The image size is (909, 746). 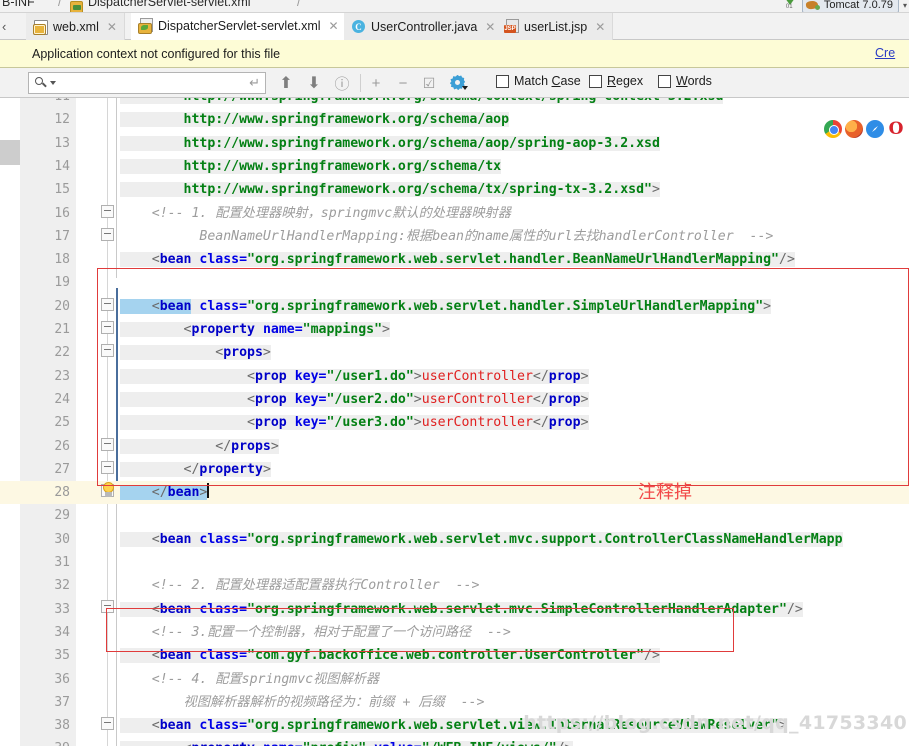 What do you see at coordinates (538, 81) in the screenshot?
I see `match-case-checkbox: Match Case` at bounding box center [538, 81].